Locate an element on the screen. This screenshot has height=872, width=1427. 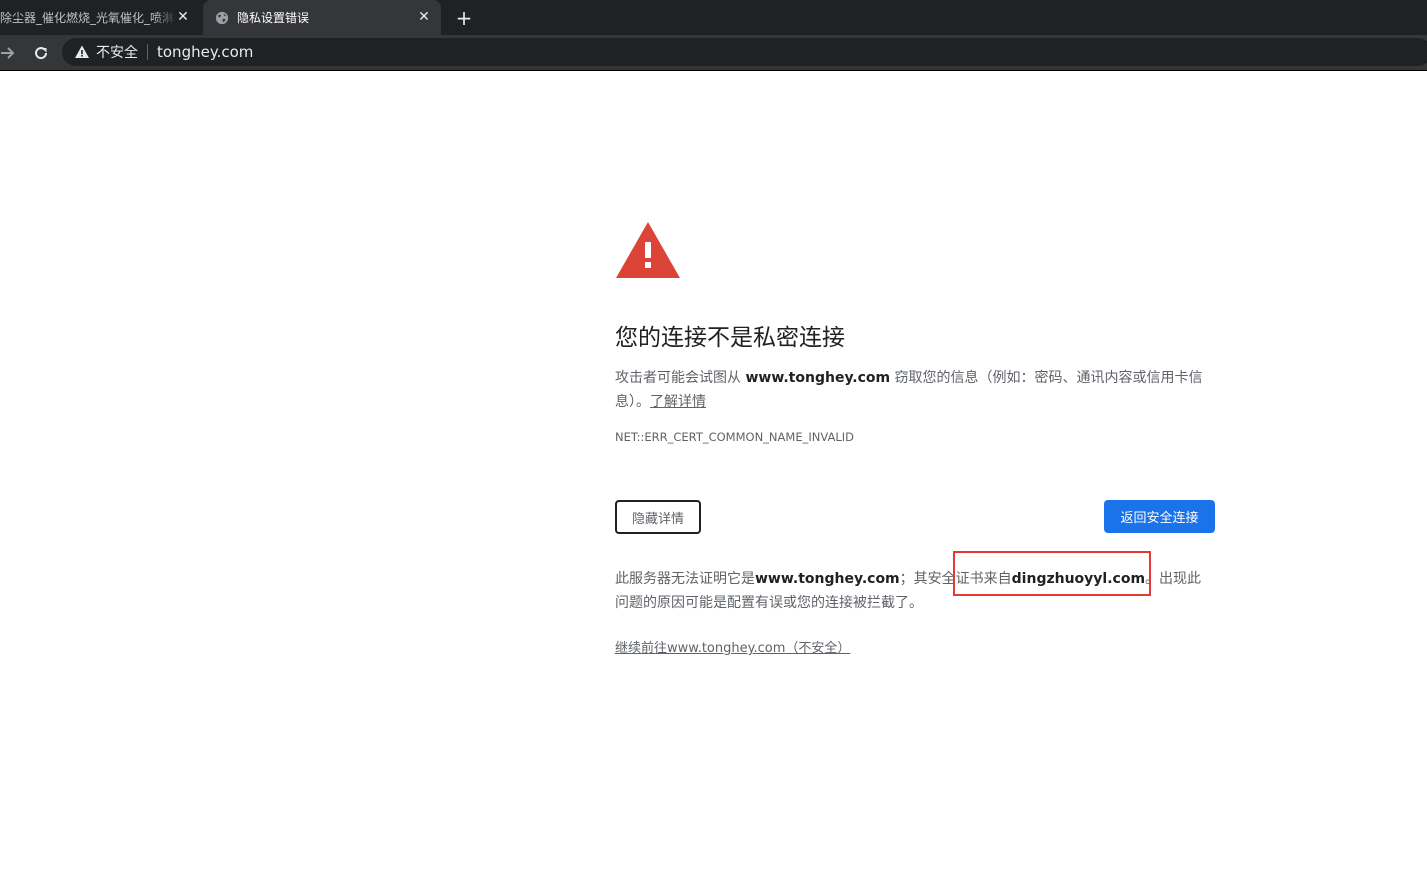
details-host: www.tonghey.com is located at coordinates (827, 579).